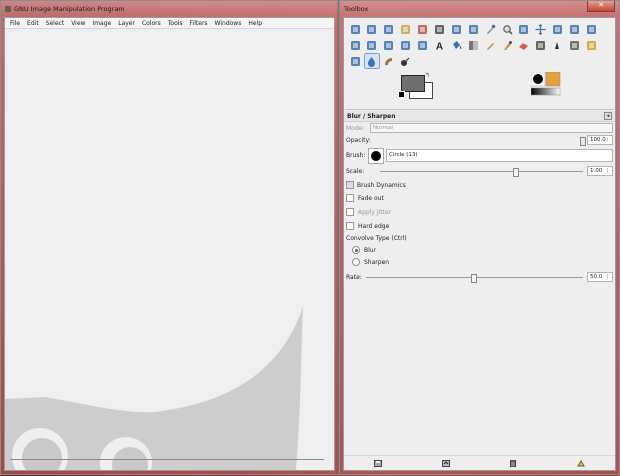 The width and height of the screenshot is (620, 476). I want to click on apply-jitter-checkbox, so click(350, 212).